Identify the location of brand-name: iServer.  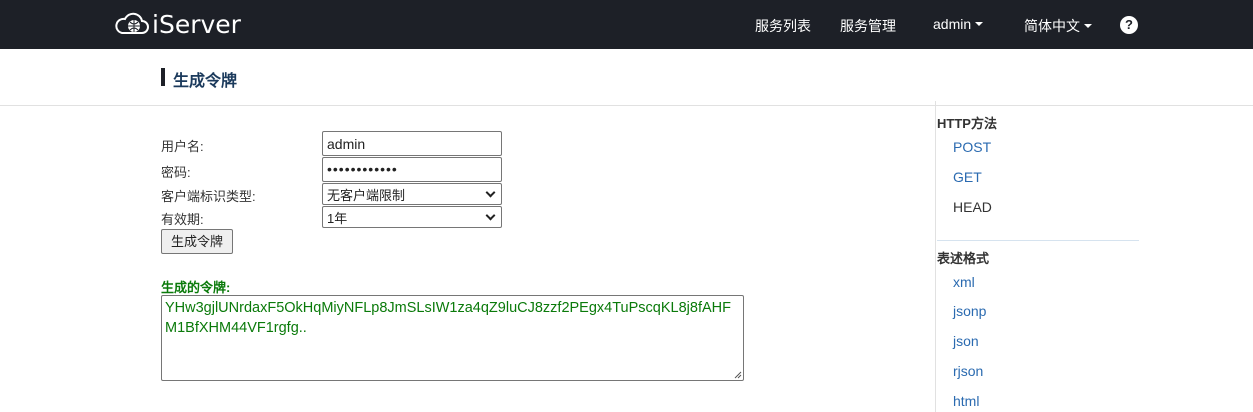
(196, 24).